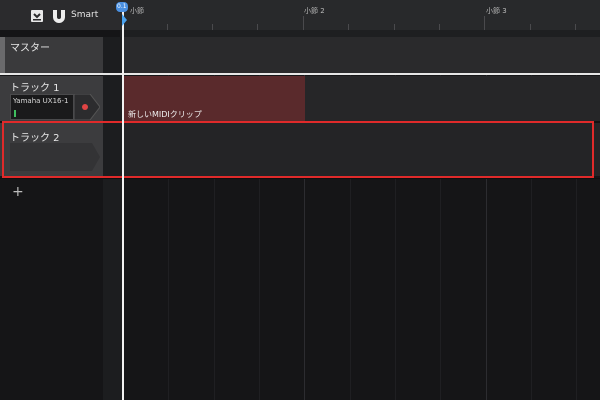 The height and width of the screenshot is (400, 600). What do you see at coordinates (298, 149) in the screenshot?
I see `selected-track-highlight` at bounding box center [298, 149].